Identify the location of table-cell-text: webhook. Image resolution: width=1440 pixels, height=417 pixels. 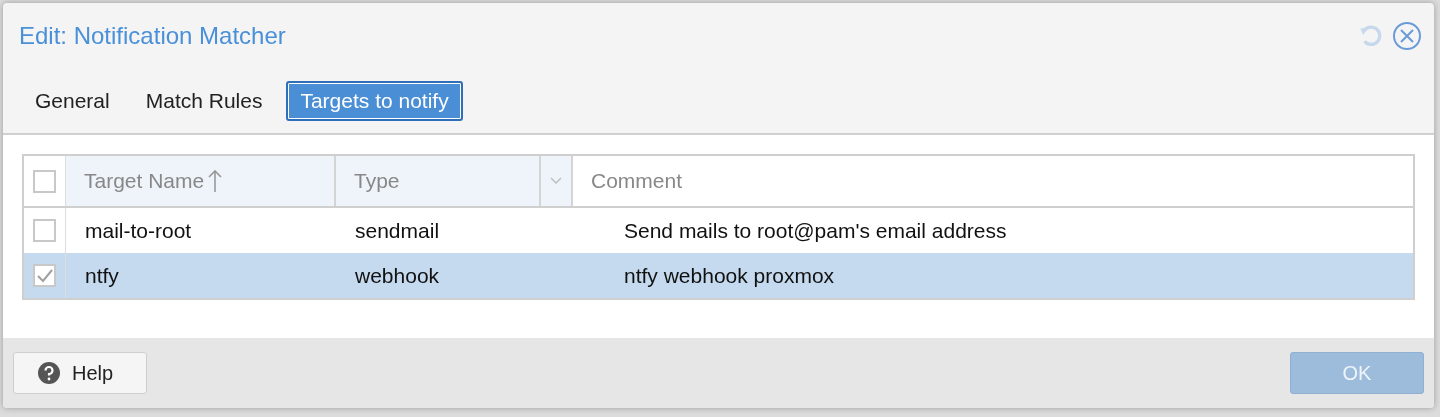
(397, 275).